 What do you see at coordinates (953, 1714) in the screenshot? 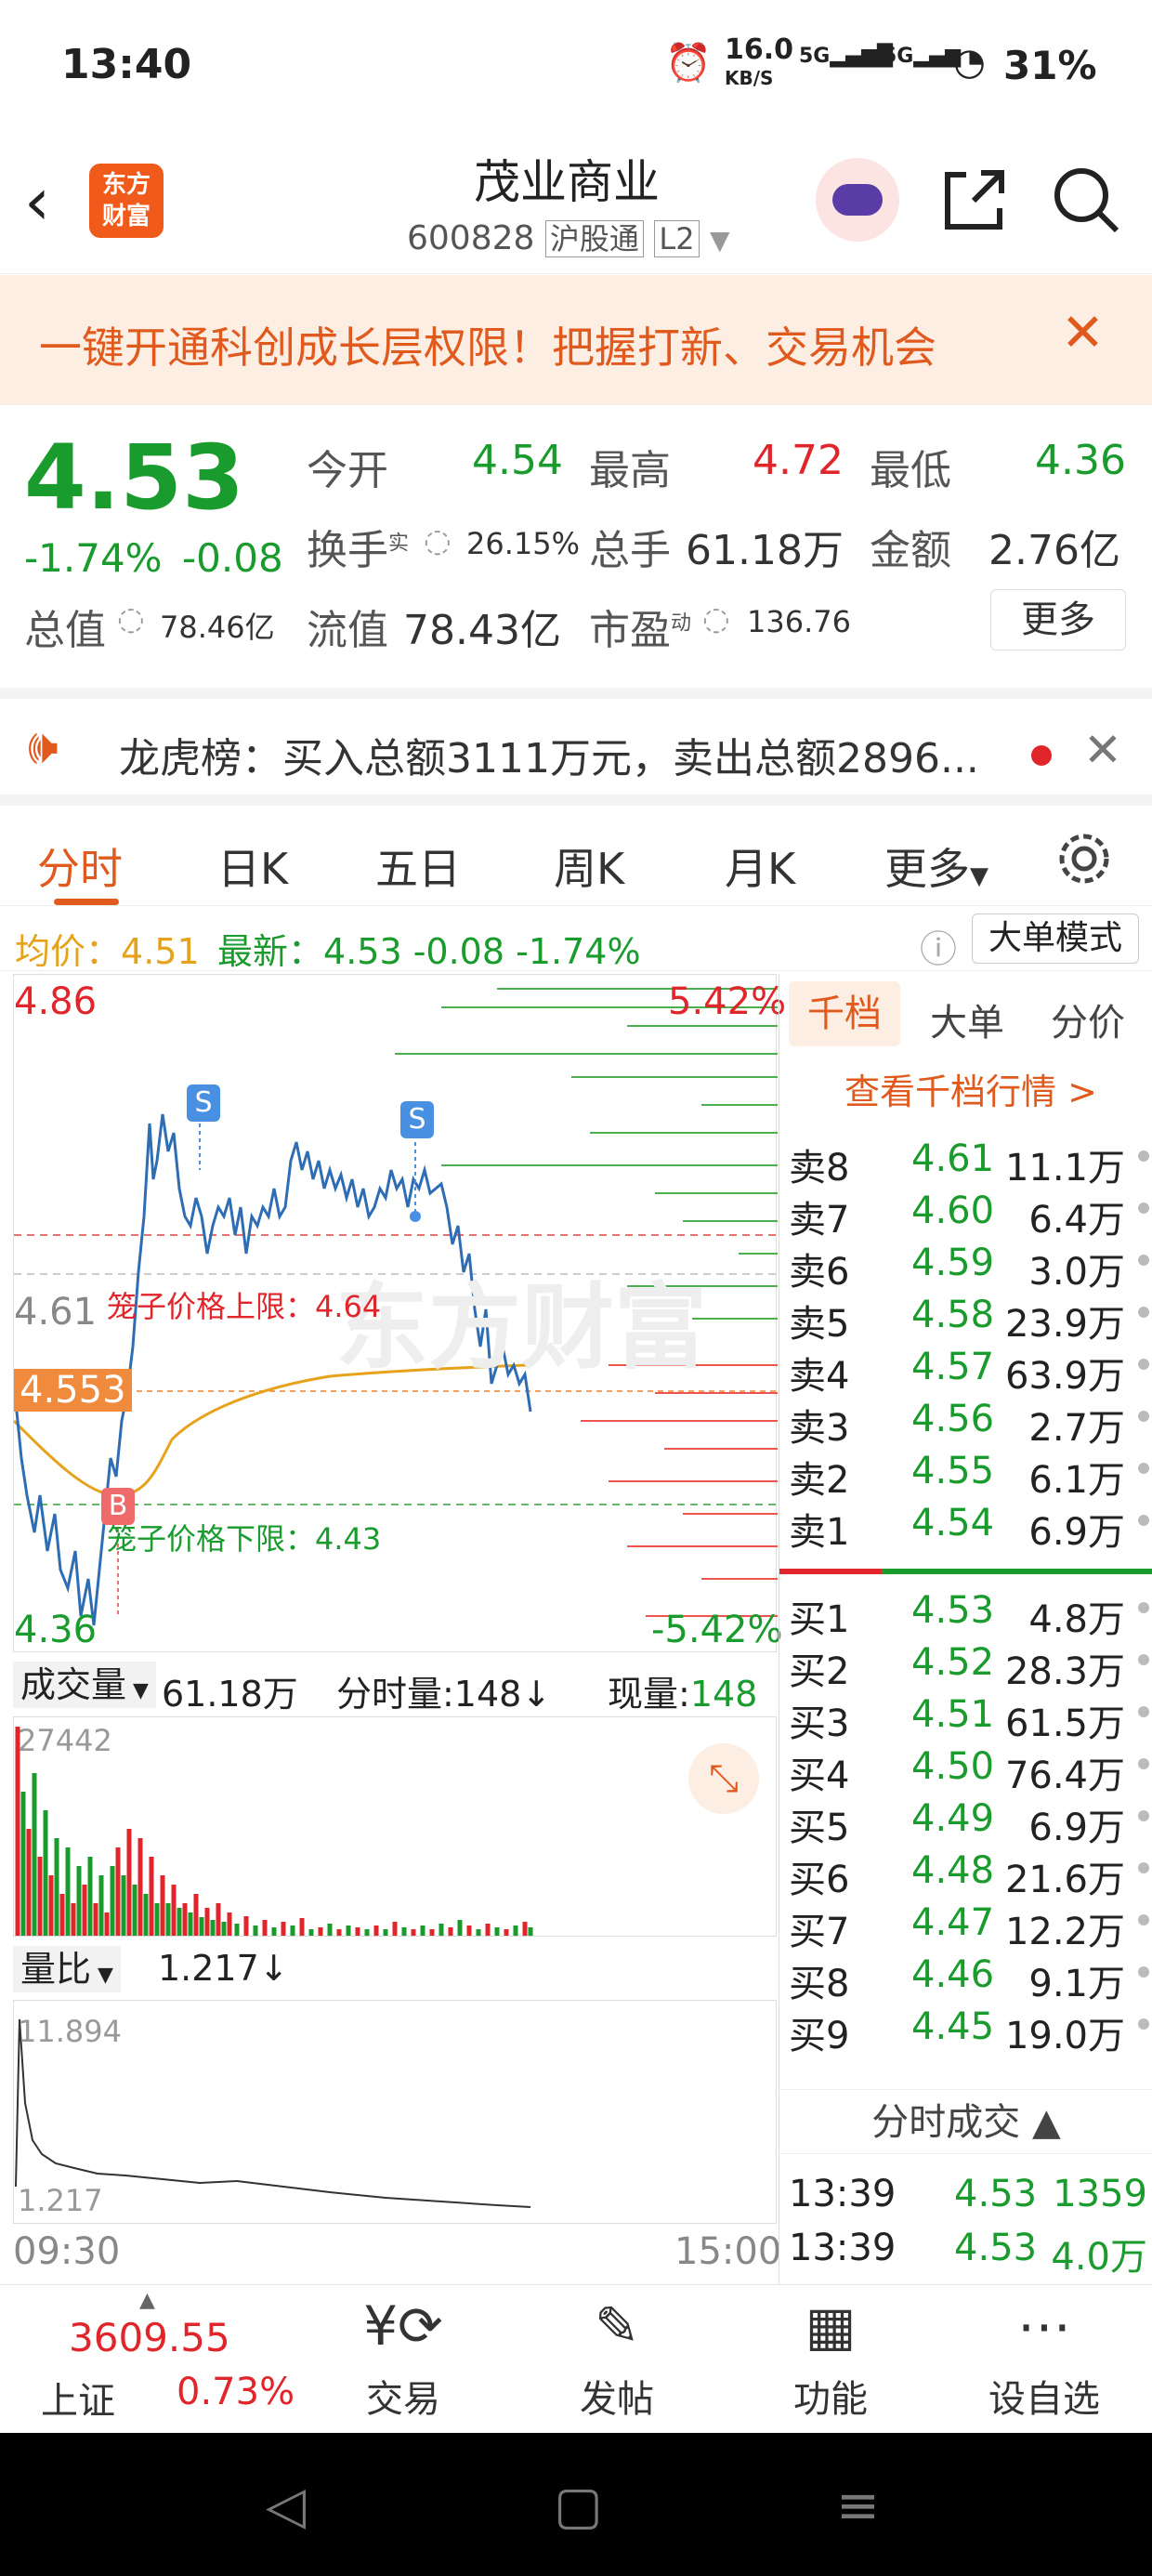
I see `bid-price: 4.51` at bounding box center [953, 1714].